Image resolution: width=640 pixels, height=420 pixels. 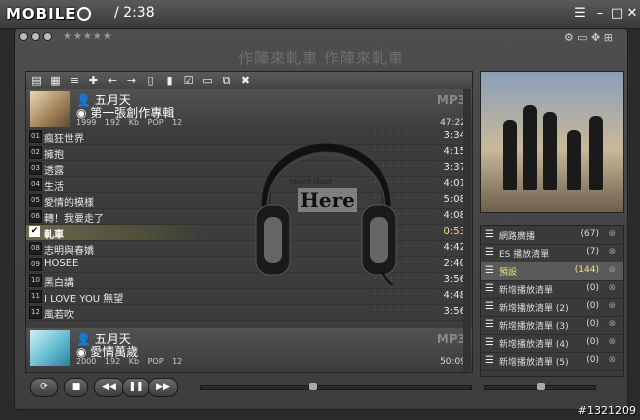 What do you see at coordinates (249, 313) in the screenshot?
I see `track-row: 12 風若吹 · · · · · · · · 3:56` at bounding box center [249, 313].